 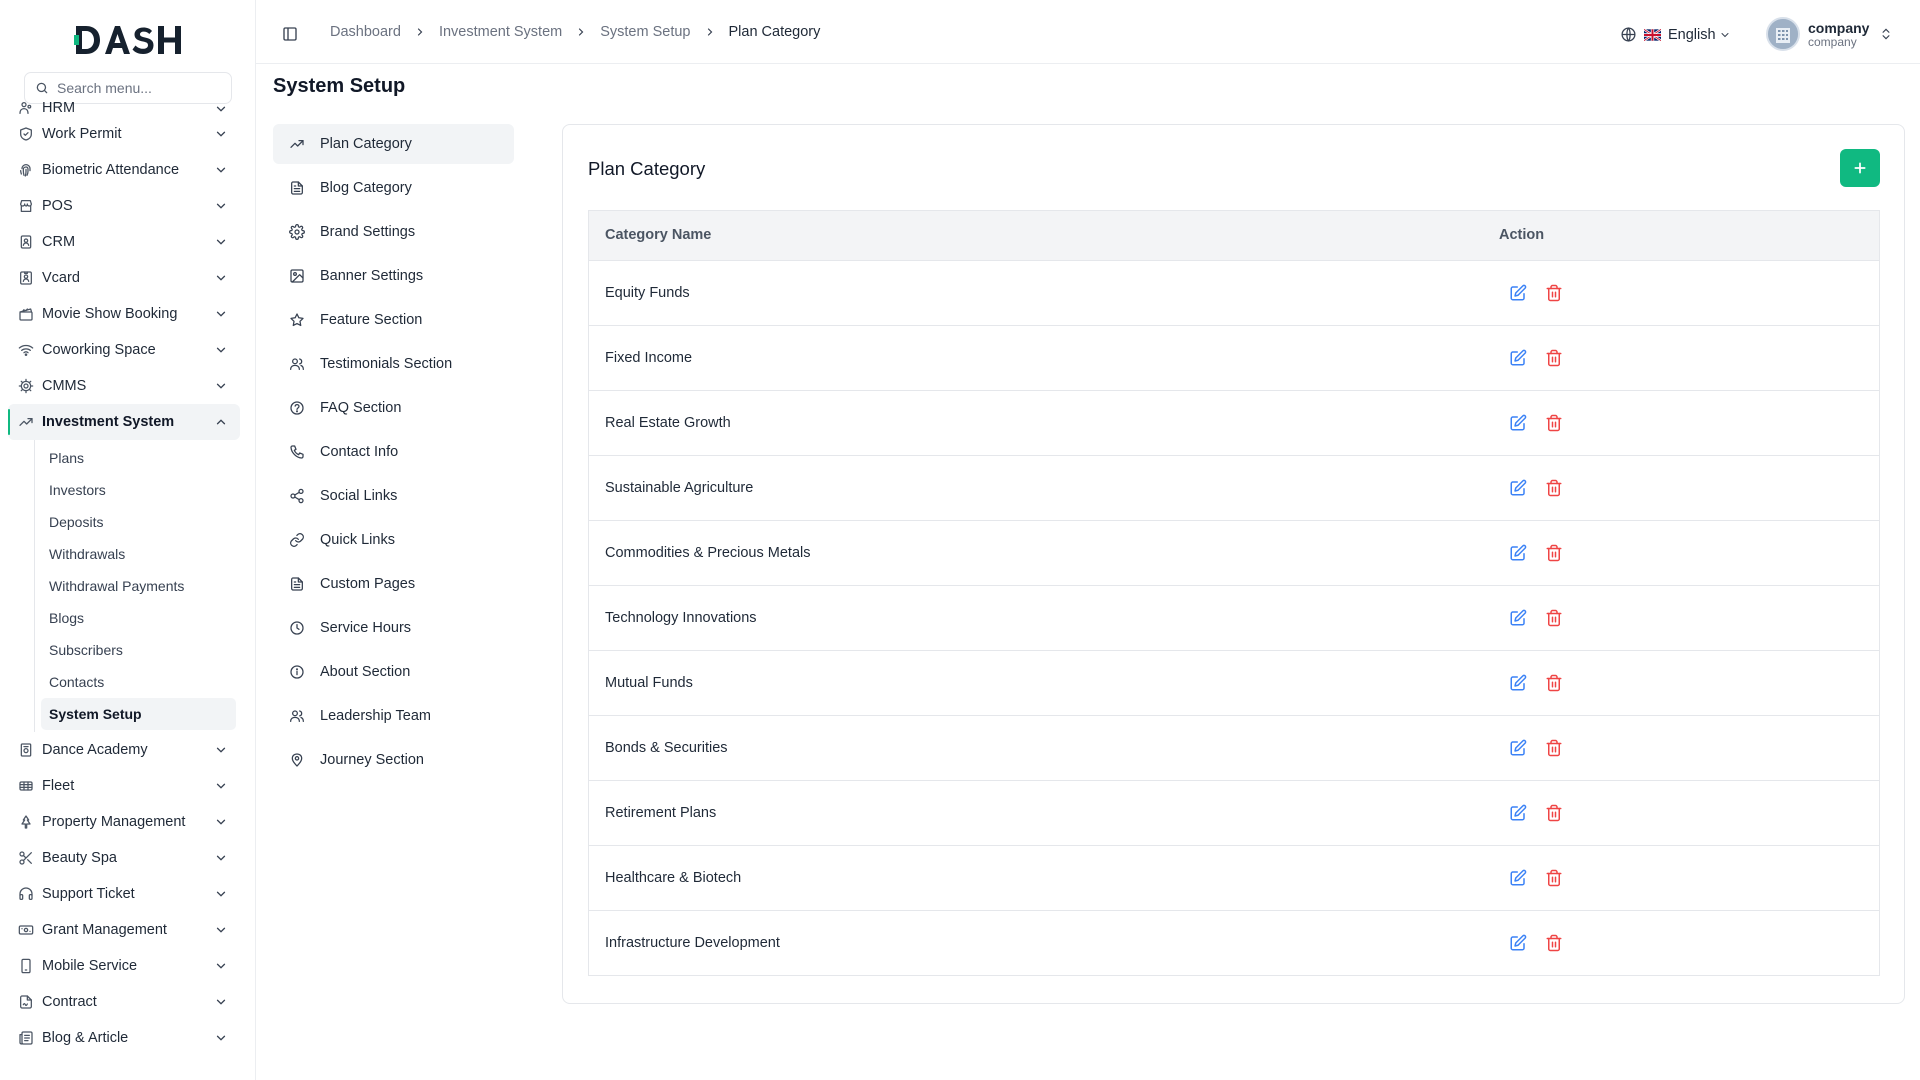 I want to click on submenu-item-system-setup: System Setup, so click(x=138, y=714).